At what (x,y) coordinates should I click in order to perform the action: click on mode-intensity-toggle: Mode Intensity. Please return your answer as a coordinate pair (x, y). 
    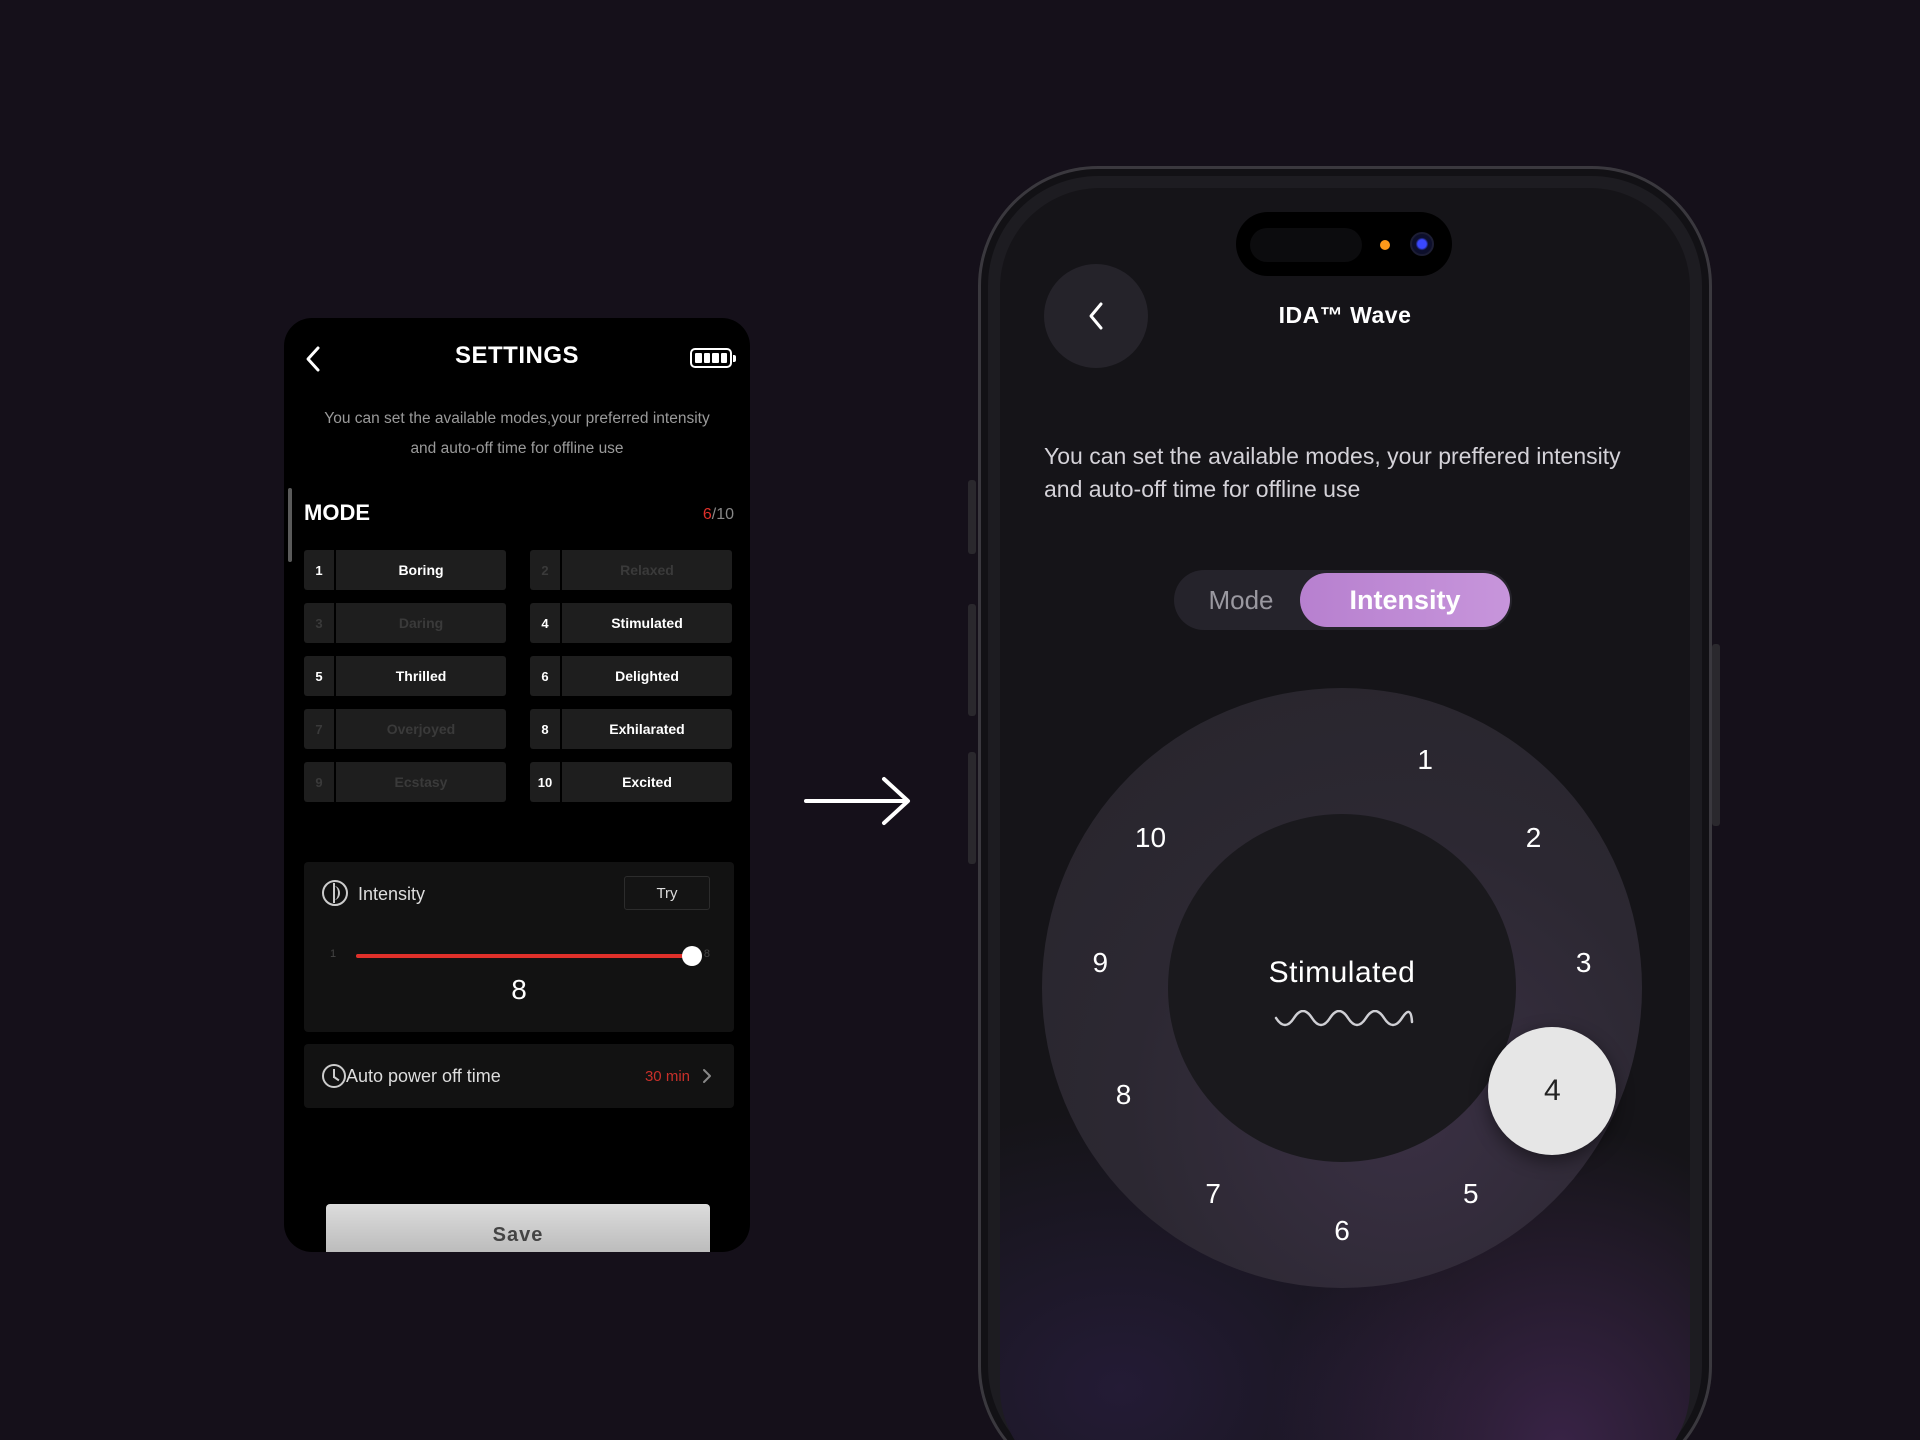
    Looking at the image, I should click on (1343, 600).